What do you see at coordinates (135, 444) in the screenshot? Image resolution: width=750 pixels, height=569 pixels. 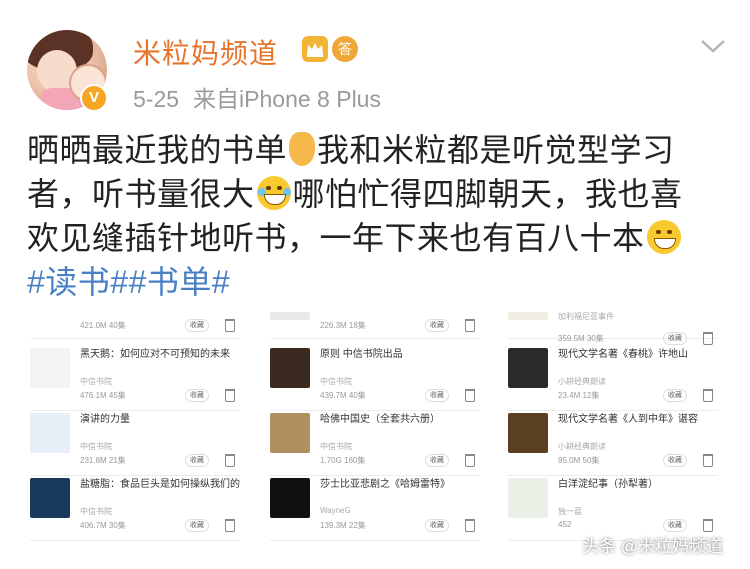 I see `book-item: 演讲的力量 中信书院 231.8M 21集 收藏` at bounding box center [135, 444].